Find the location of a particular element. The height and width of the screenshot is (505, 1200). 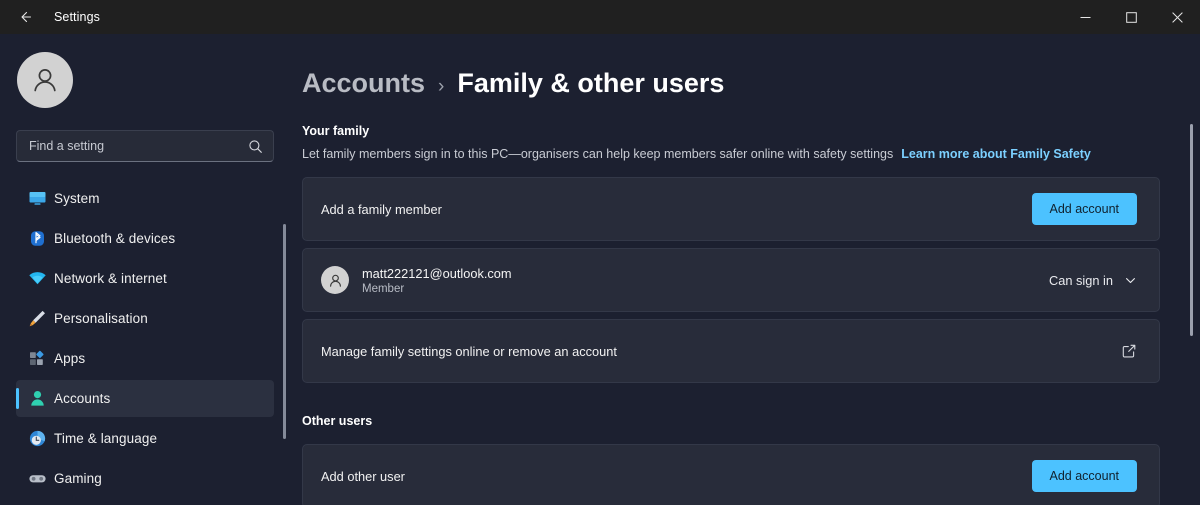

sidebar-item-bluetooth-devices: Bluetooth & devices is located at coordinates (145, 238).